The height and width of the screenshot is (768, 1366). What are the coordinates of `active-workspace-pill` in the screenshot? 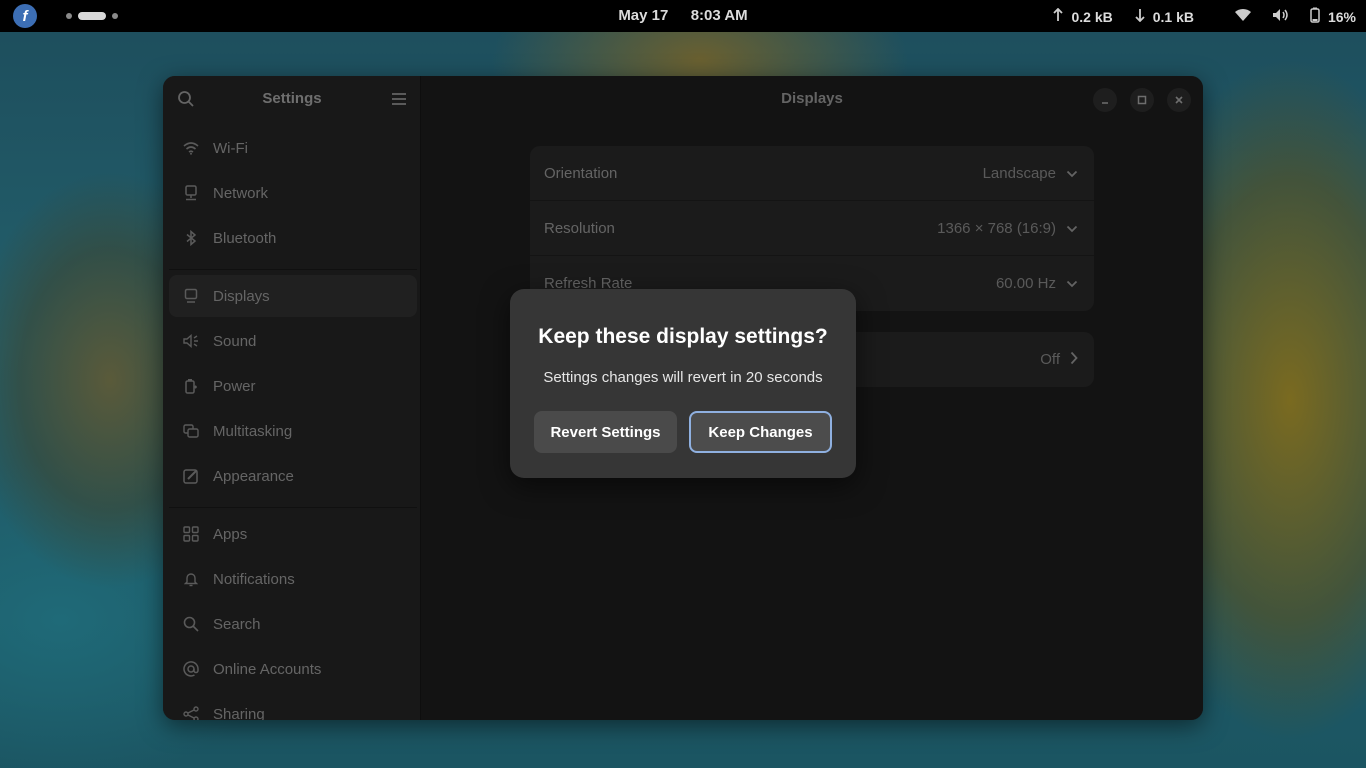 It's located at (92, 16).